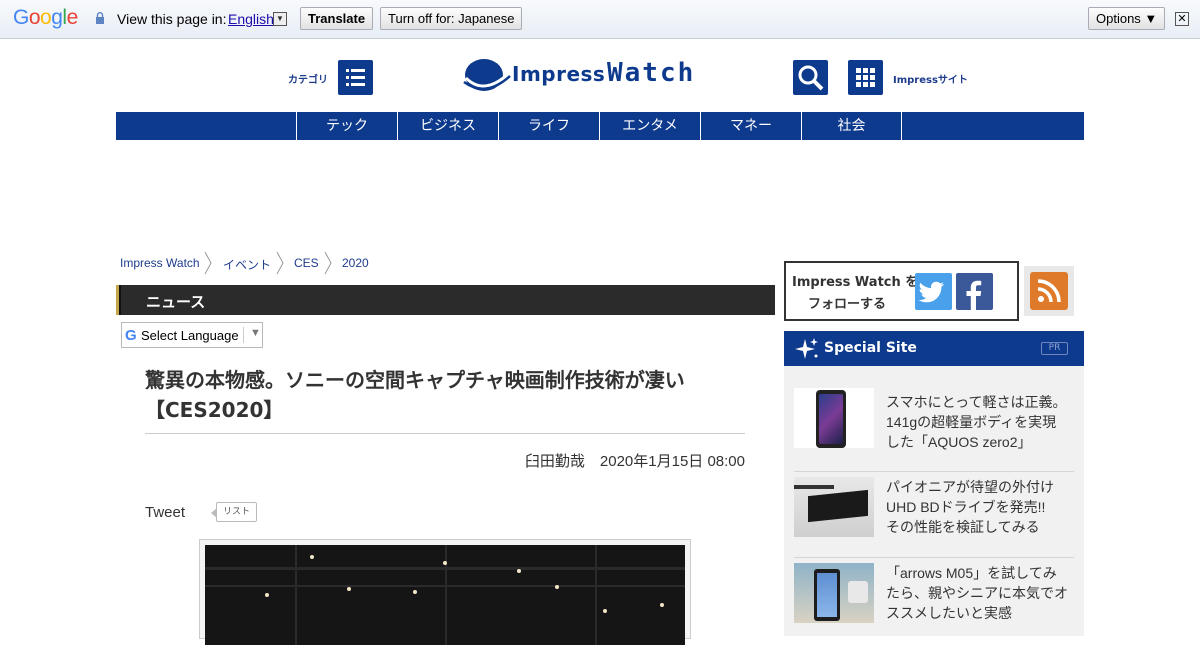 Image resolution: width=1200 pixels, height=645 pixels. I want to click on item-line: 「arrows M05」を試してみ, so click(971, 573).